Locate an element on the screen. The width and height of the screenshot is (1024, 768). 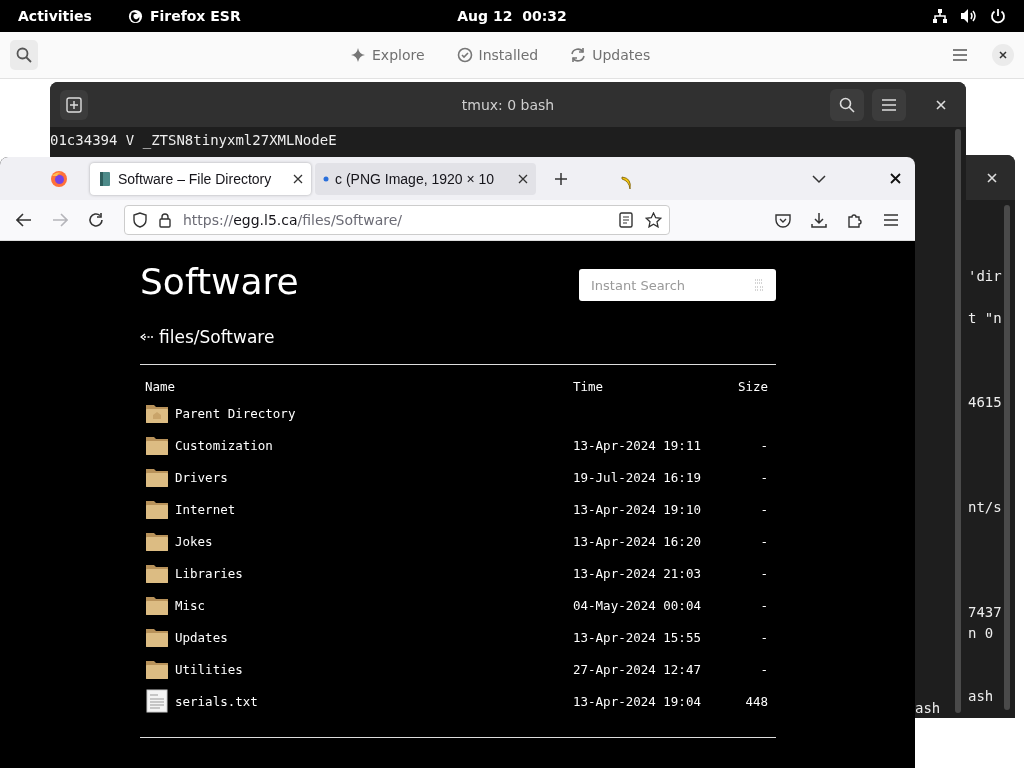
file-name-link: Updates is located at coordinates (201, 637).